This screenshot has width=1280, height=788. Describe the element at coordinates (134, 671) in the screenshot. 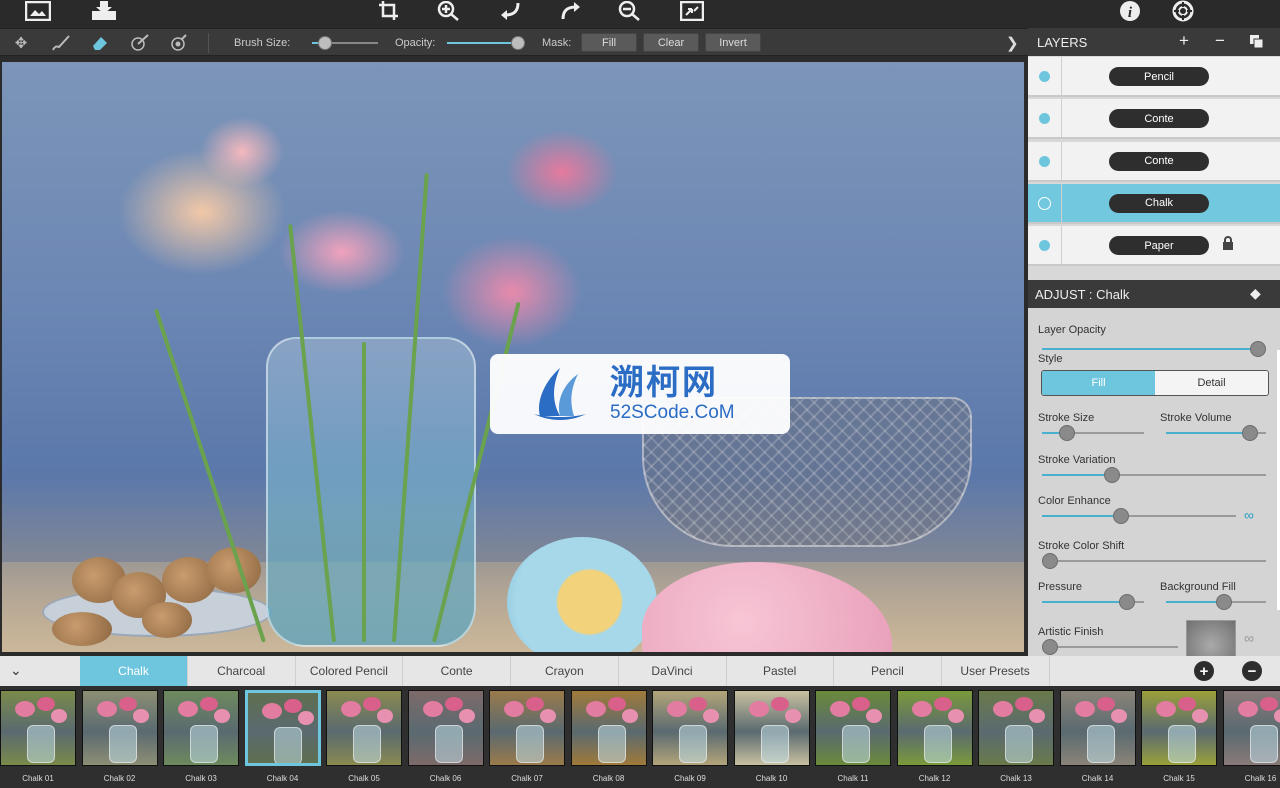

I see `tab-chalk: Chalk` at that location.